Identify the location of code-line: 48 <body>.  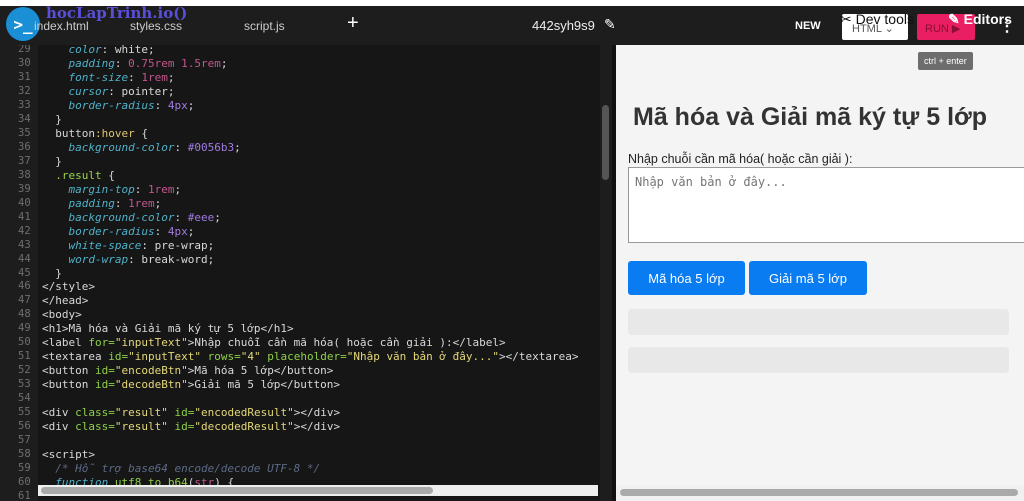
(289, 315).